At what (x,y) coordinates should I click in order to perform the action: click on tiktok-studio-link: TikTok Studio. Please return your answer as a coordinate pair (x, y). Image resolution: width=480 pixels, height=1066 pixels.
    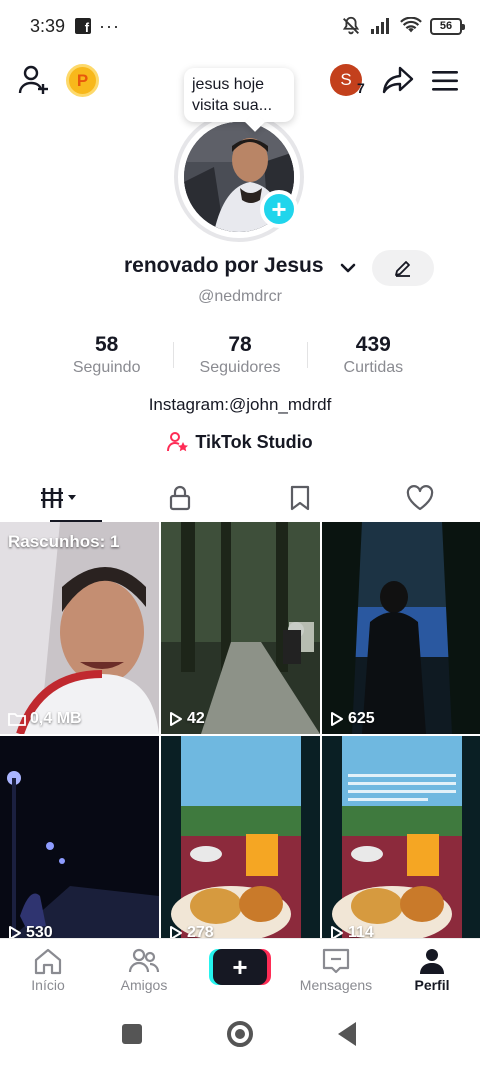
    Looking at the image, I should click on (240, 442).